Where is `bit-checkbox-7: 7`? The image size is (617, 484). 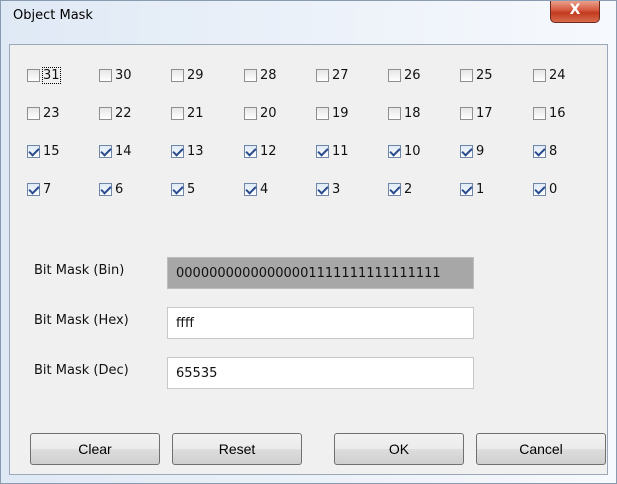
bit-checkbox-7: 7 is located at coordinates (39, 189).